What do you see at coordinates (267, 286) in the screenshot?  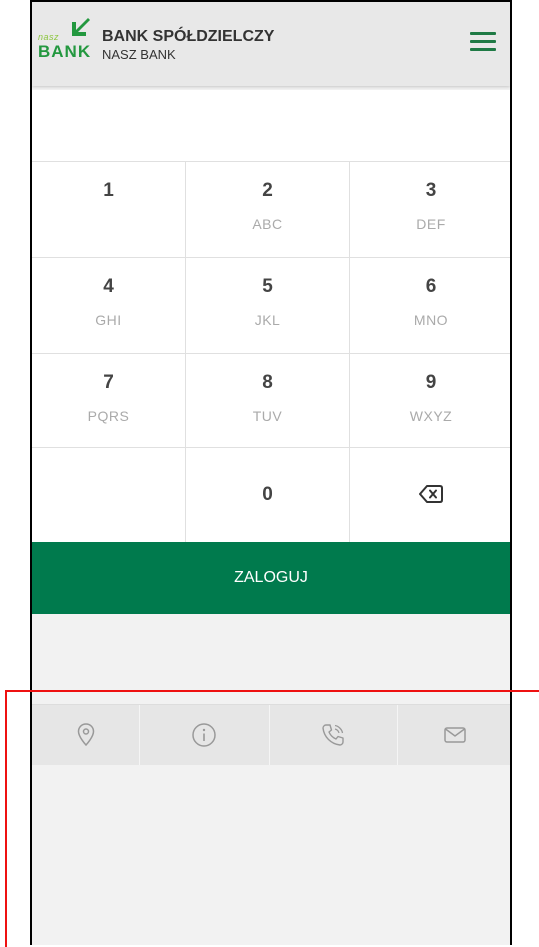 I see `key-digit: 5` at bounding box center [267, 286].